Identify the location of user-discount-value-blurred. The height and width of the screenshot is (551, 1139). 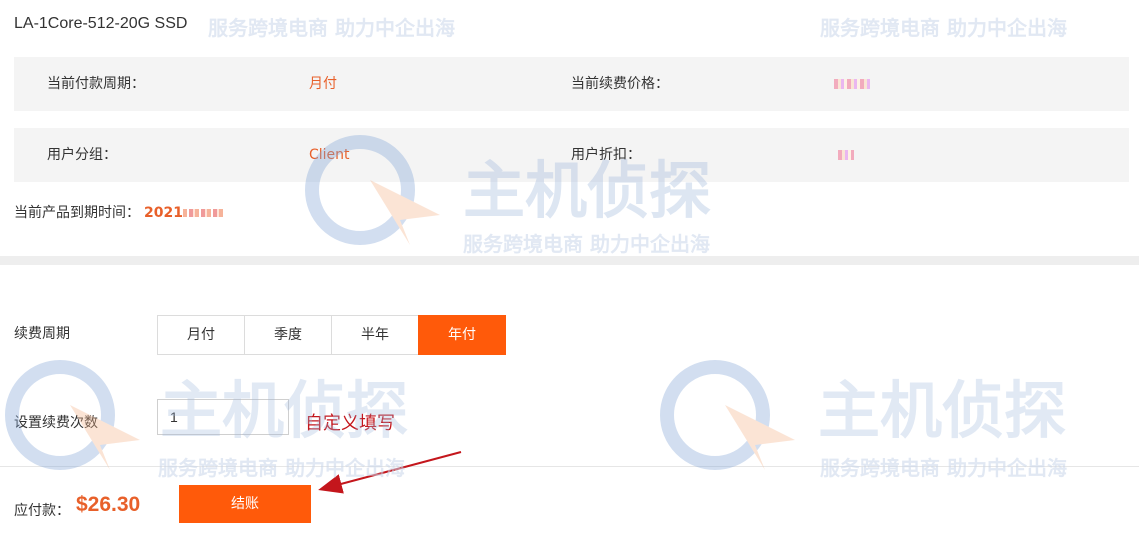
(846, 155).